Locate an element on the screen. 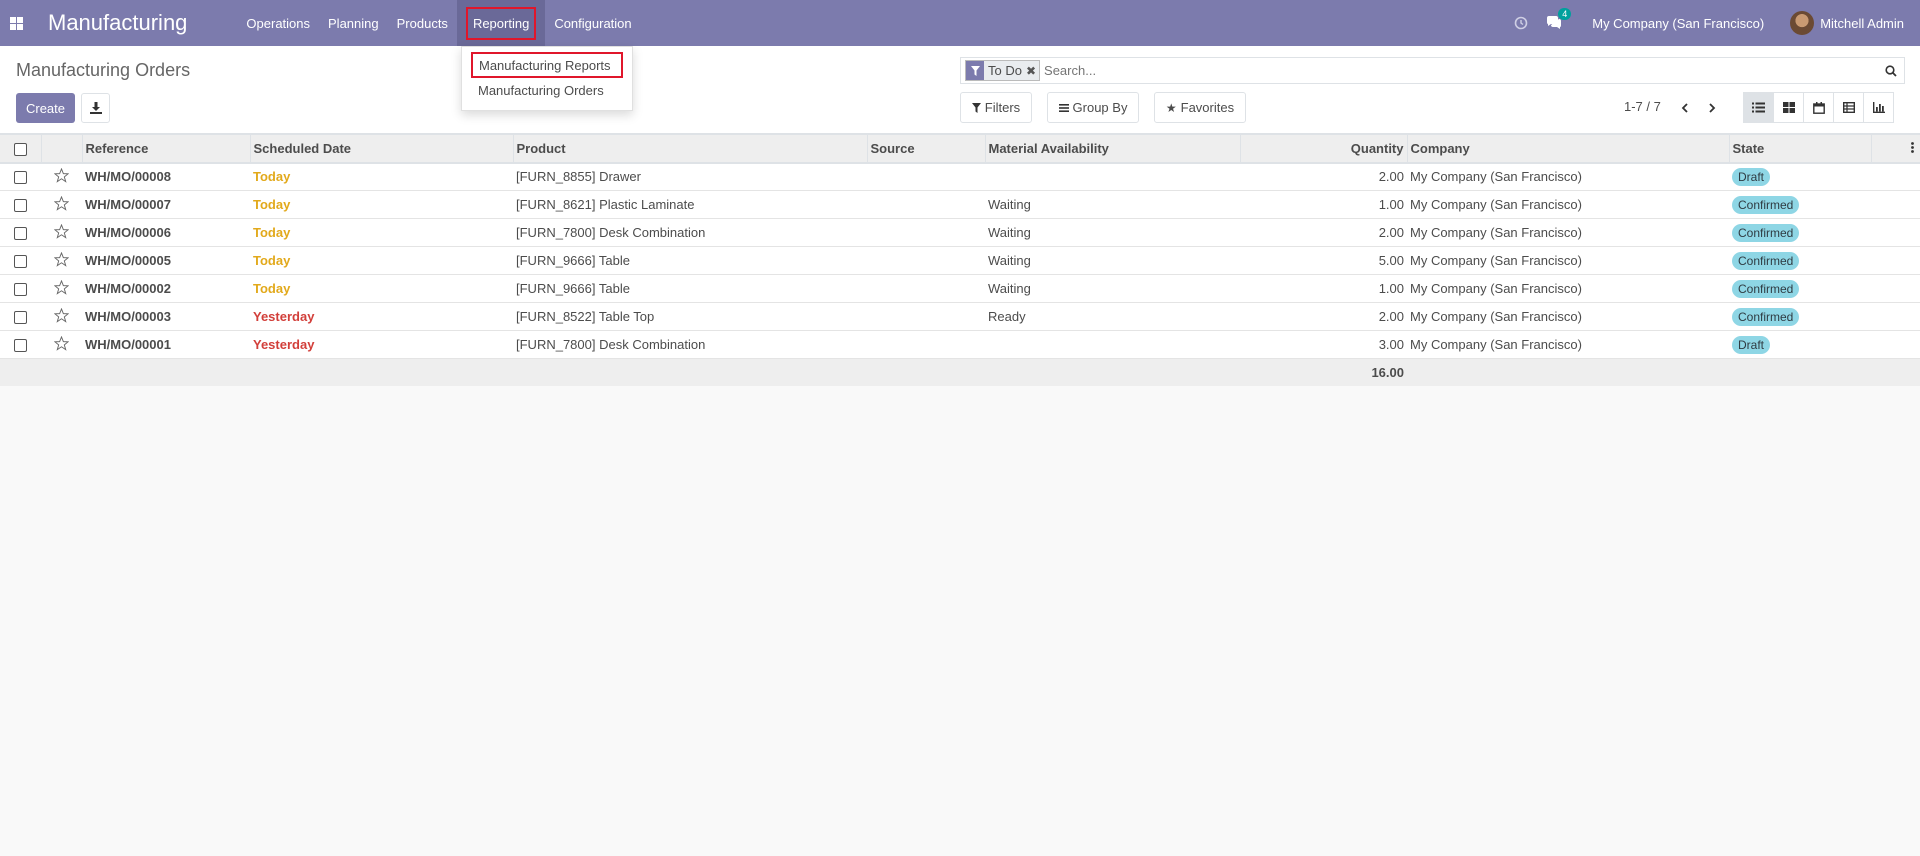 Image resolution: width=1920 pixels, height=856 pixels. header-scheduled-date: Scheduled Date is located at coordinates (382, 149).